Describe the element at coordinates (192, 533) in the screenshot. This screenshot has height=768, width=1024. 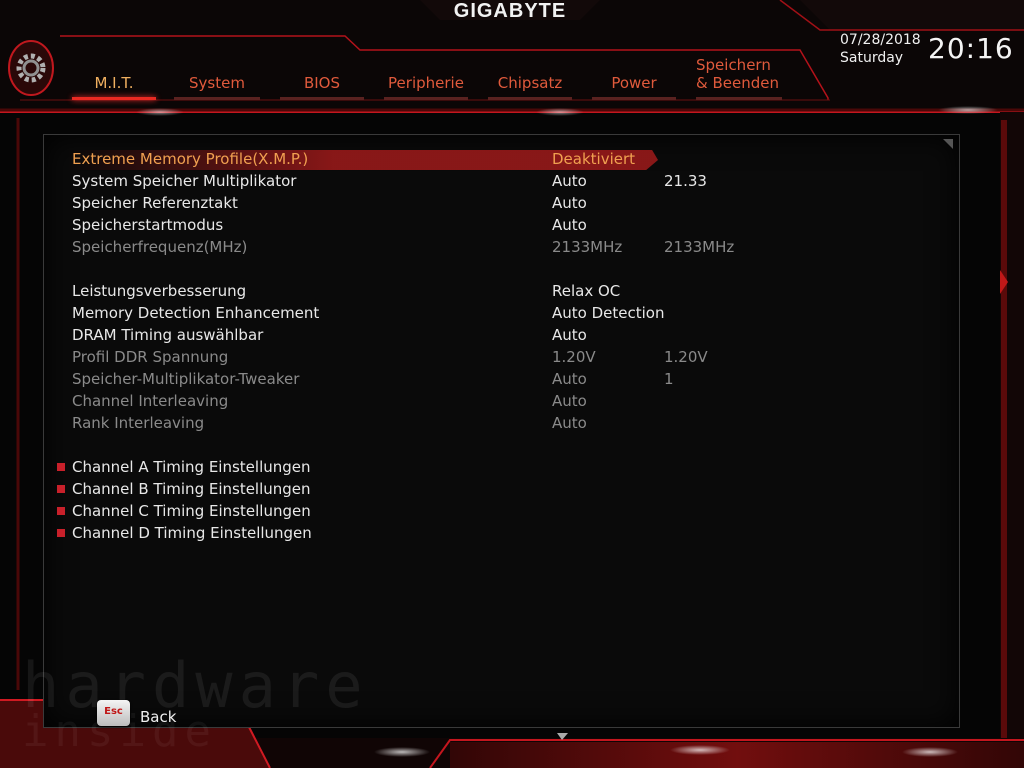
I see `submenu-channel-d: Channel D Timing Einstellungen` at that location.